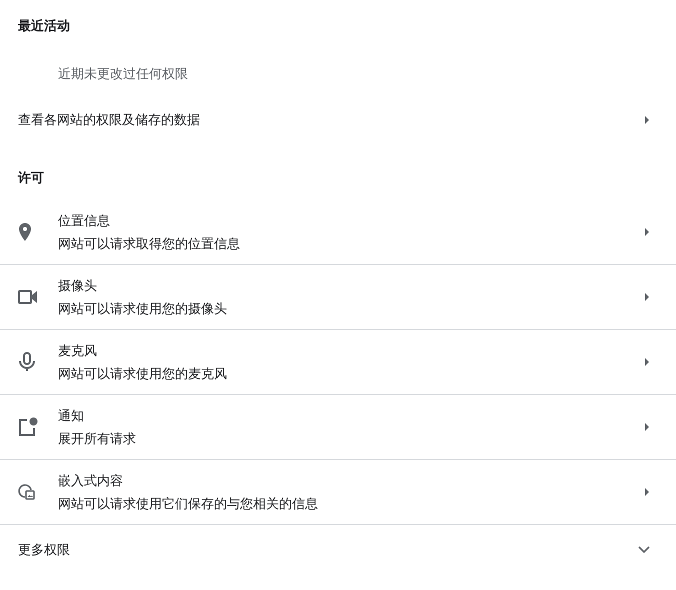 The image size is (676, 590). What do you see at coordinates (78, 286) in the screenshot?
I see `permission-label: 摄像头` at bounding box center [78, 286].